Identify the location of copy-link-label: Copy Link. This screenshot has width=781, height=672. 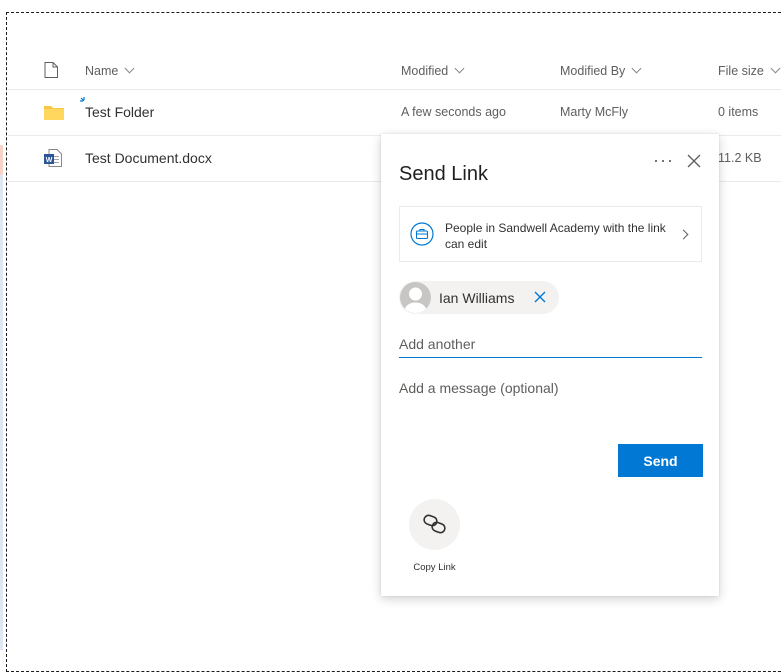
(434, 567).